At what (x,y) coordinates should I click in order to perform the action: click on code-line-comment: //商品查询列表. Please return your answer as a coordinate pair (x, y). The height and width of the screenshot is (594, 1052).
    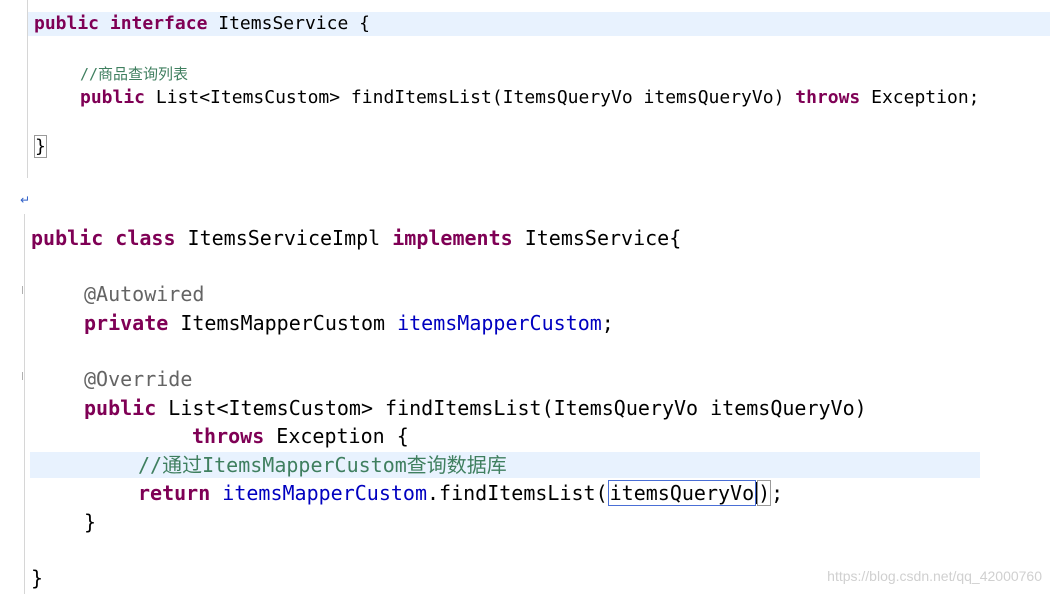
    Looking at the image, I should click on (134, 74).